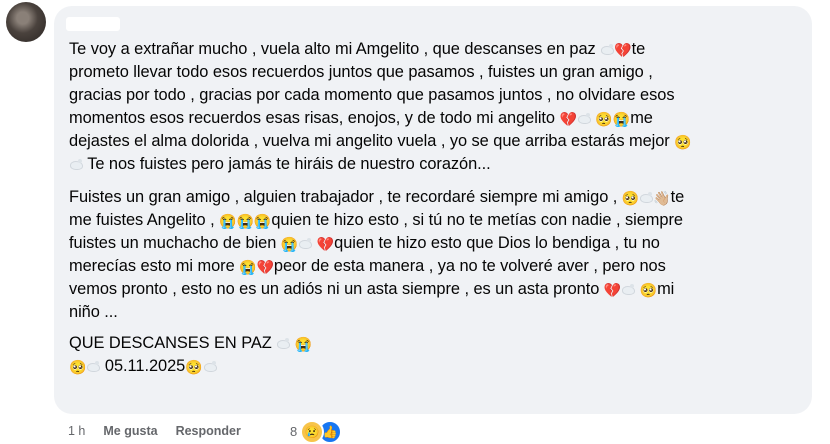 This screenshot has height=444, width=830. Describe the element at coordinates (144, 220) in the screenshot. I see `comment-text-run: me fuistes Angelito ,` at that location.